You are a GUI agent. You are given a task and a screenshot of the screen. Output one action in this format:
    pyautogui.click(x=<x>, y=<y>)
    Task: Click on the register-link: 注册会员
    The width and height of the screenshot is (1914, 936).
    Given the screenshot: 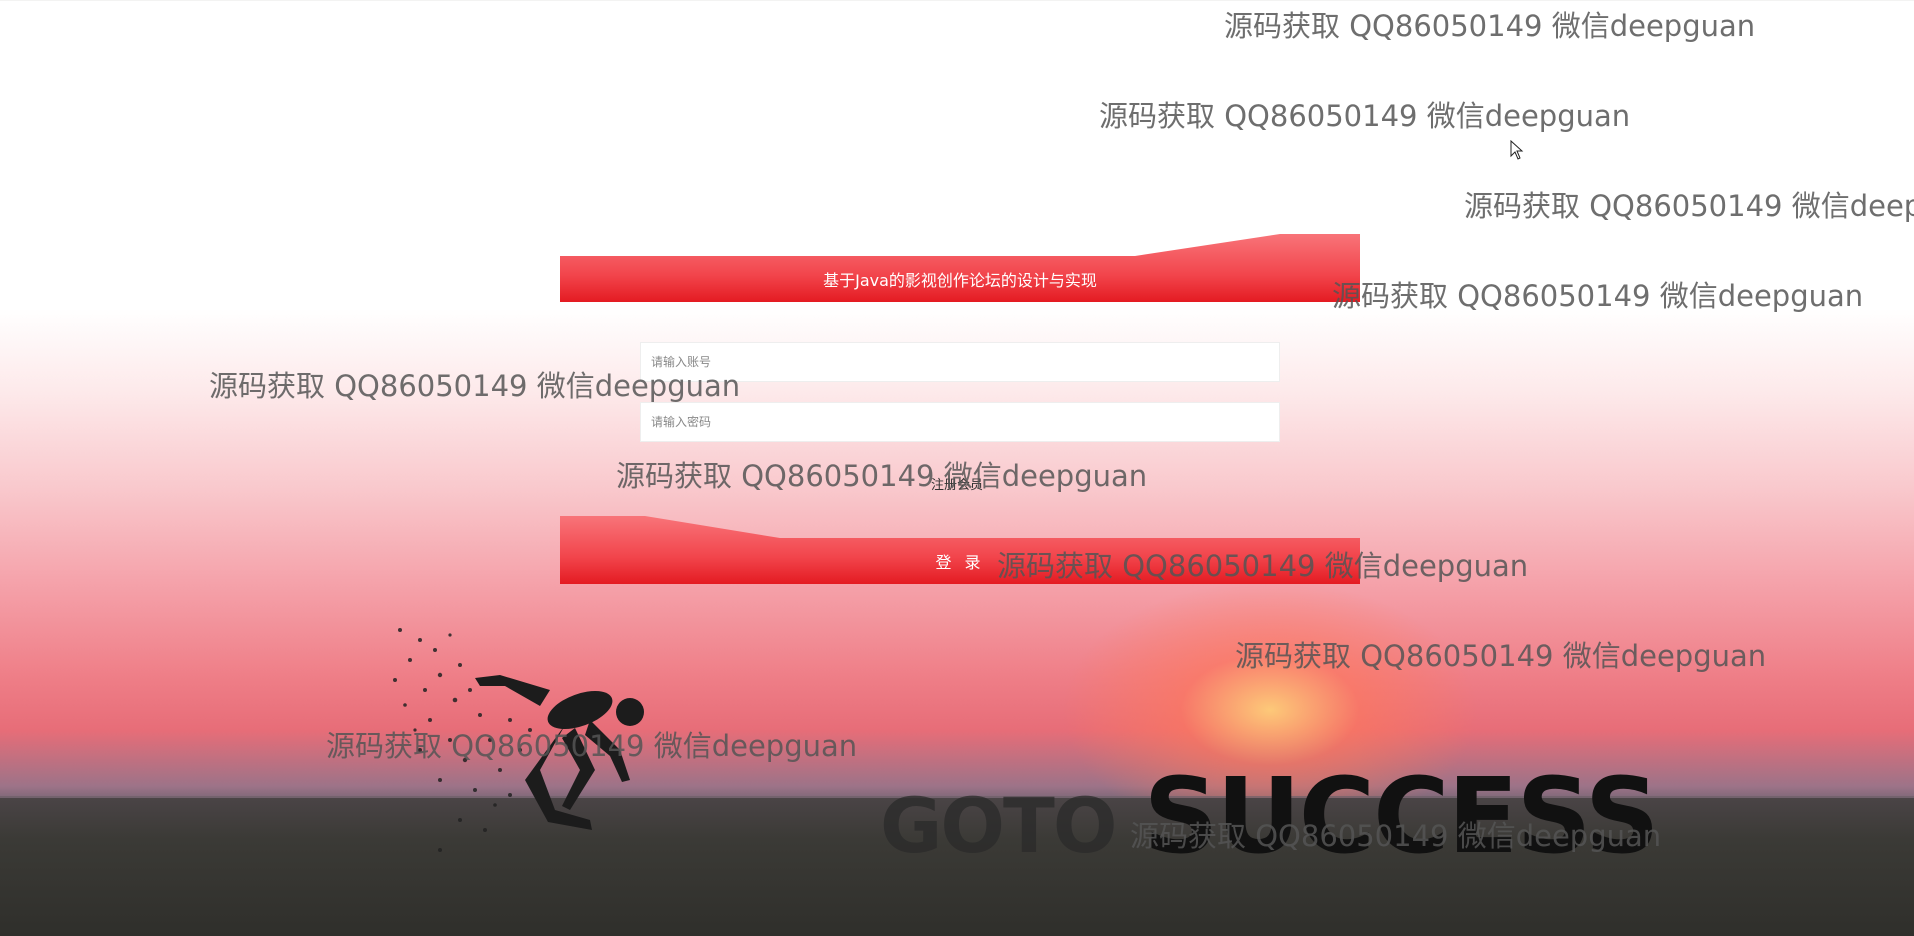 What is the action you would take?
    pyautogui.click(x=957, y=483)
    